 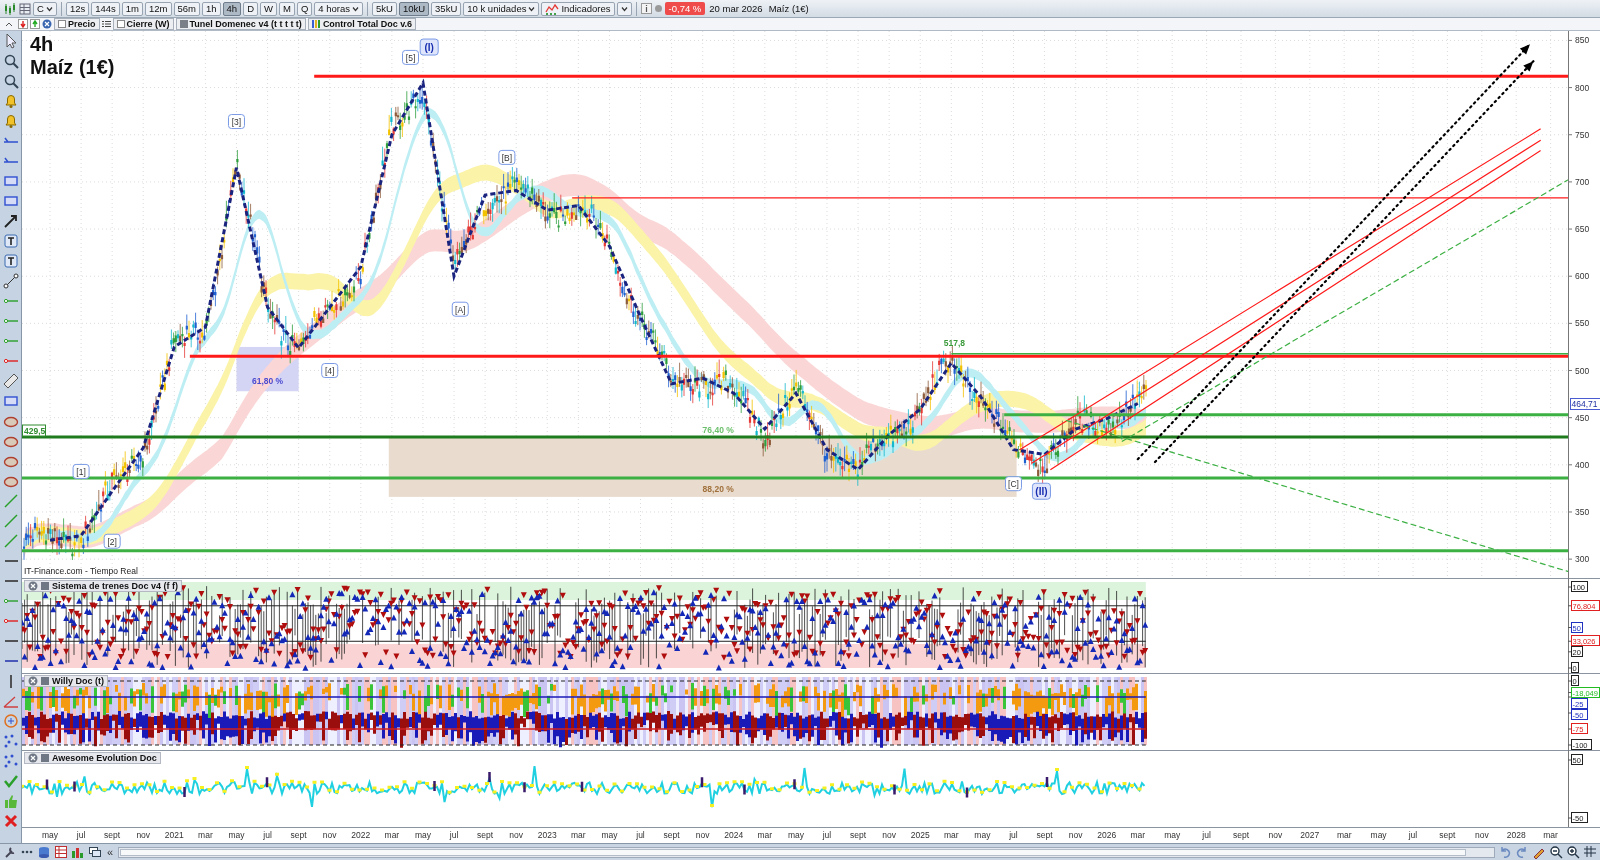 I want to click on indicator-chip: Tunel Domenec v4 (t t t t t), so click(x=240, y=24).